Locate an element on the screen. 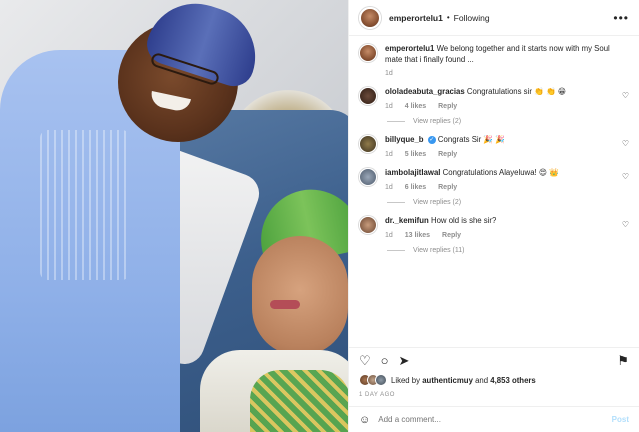 This screenshot has width=639, height=432. commenter-username: dr._kemifun is located at coordinates (407, 220).